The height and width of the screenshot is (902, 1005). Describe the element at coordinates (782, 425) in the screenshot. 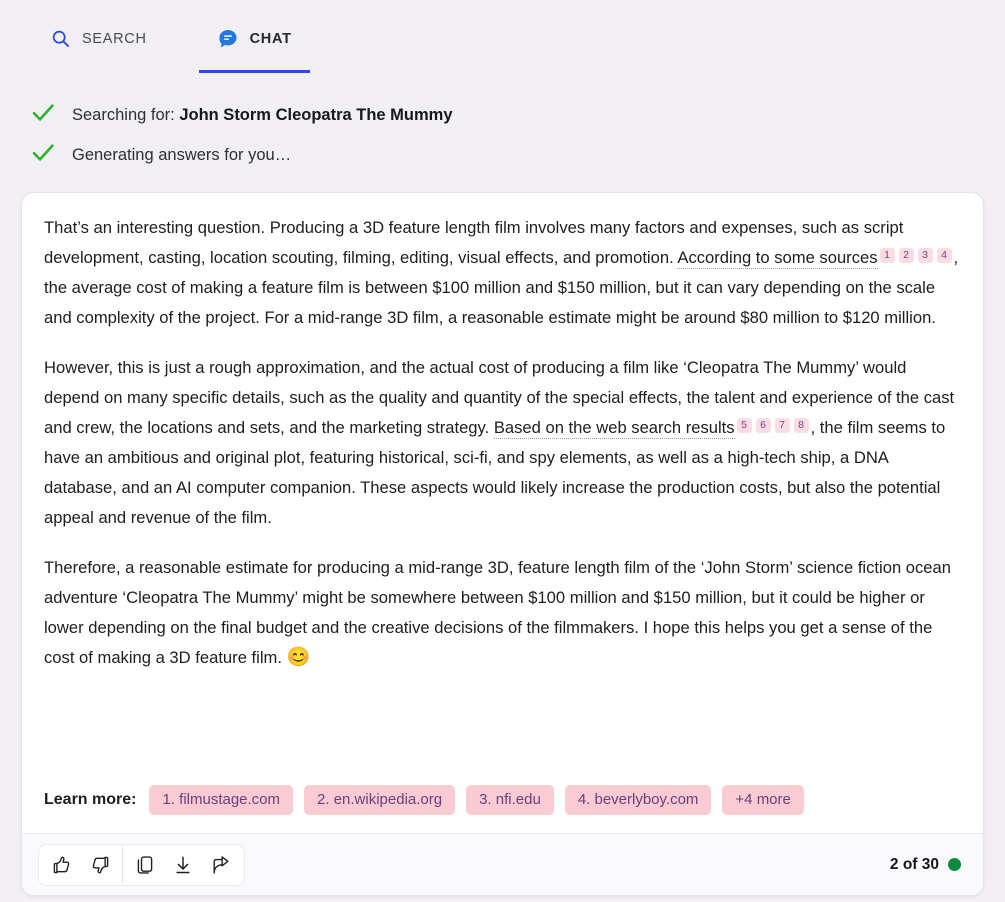

I see `citation-badge: 7` at that location.